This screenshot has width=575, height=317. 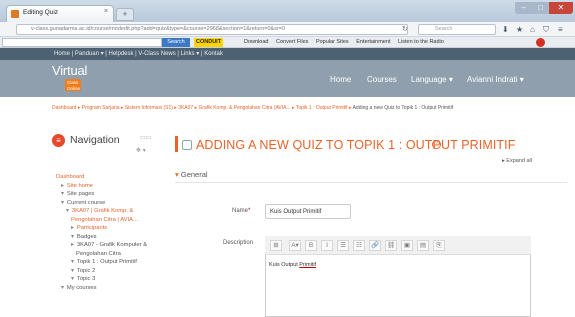 I want to click on nav-item-badges: ▾ Badges, so click(x=84, y=237).